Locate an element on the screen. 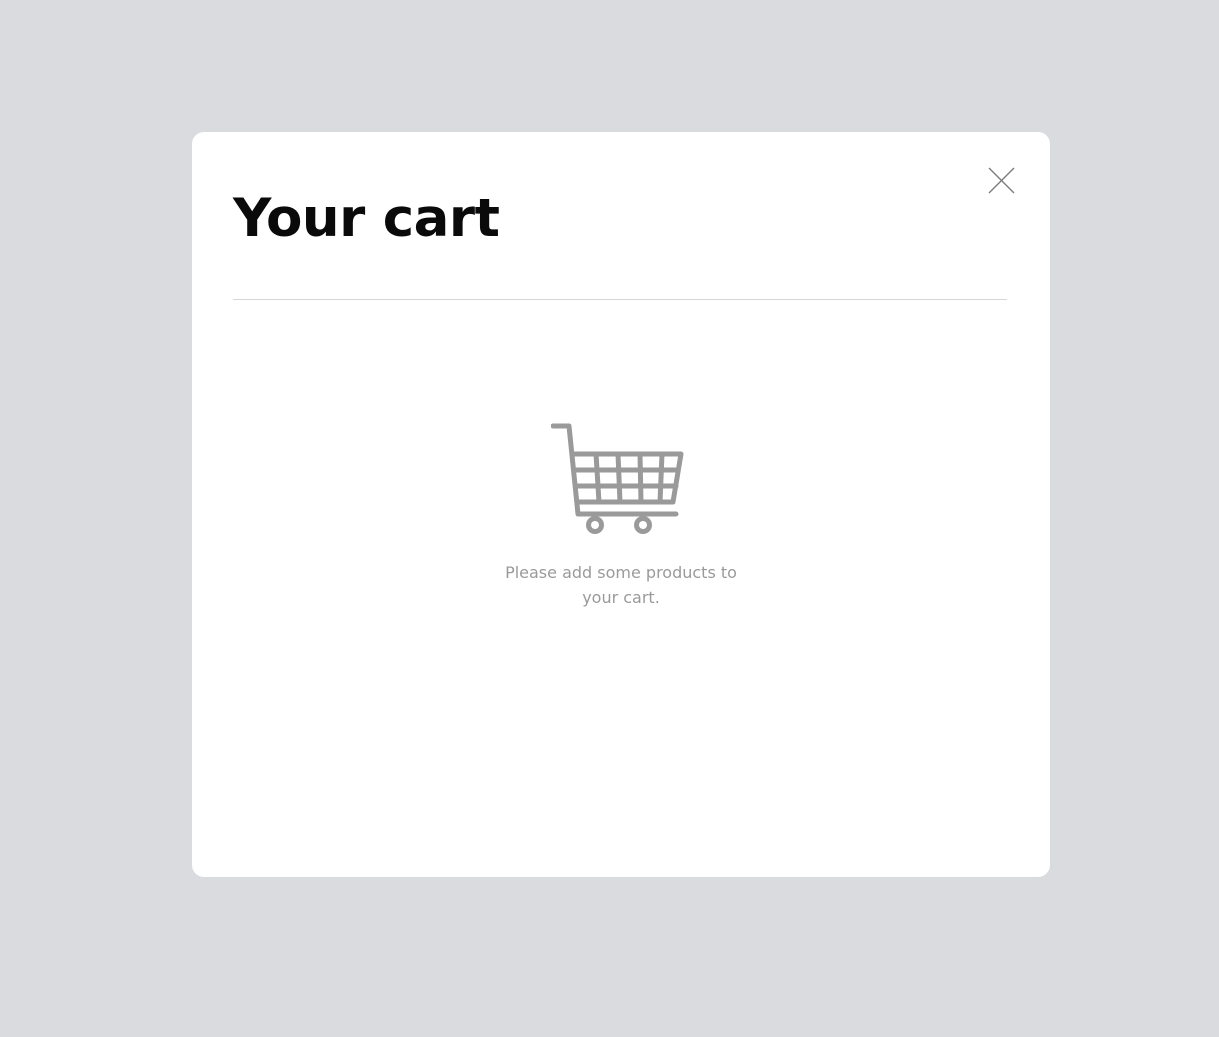 The width and height of the screenshot is (1219, 1037). empty-cart-state: Please add some products to your cart. is located at coordinates (621, 516).